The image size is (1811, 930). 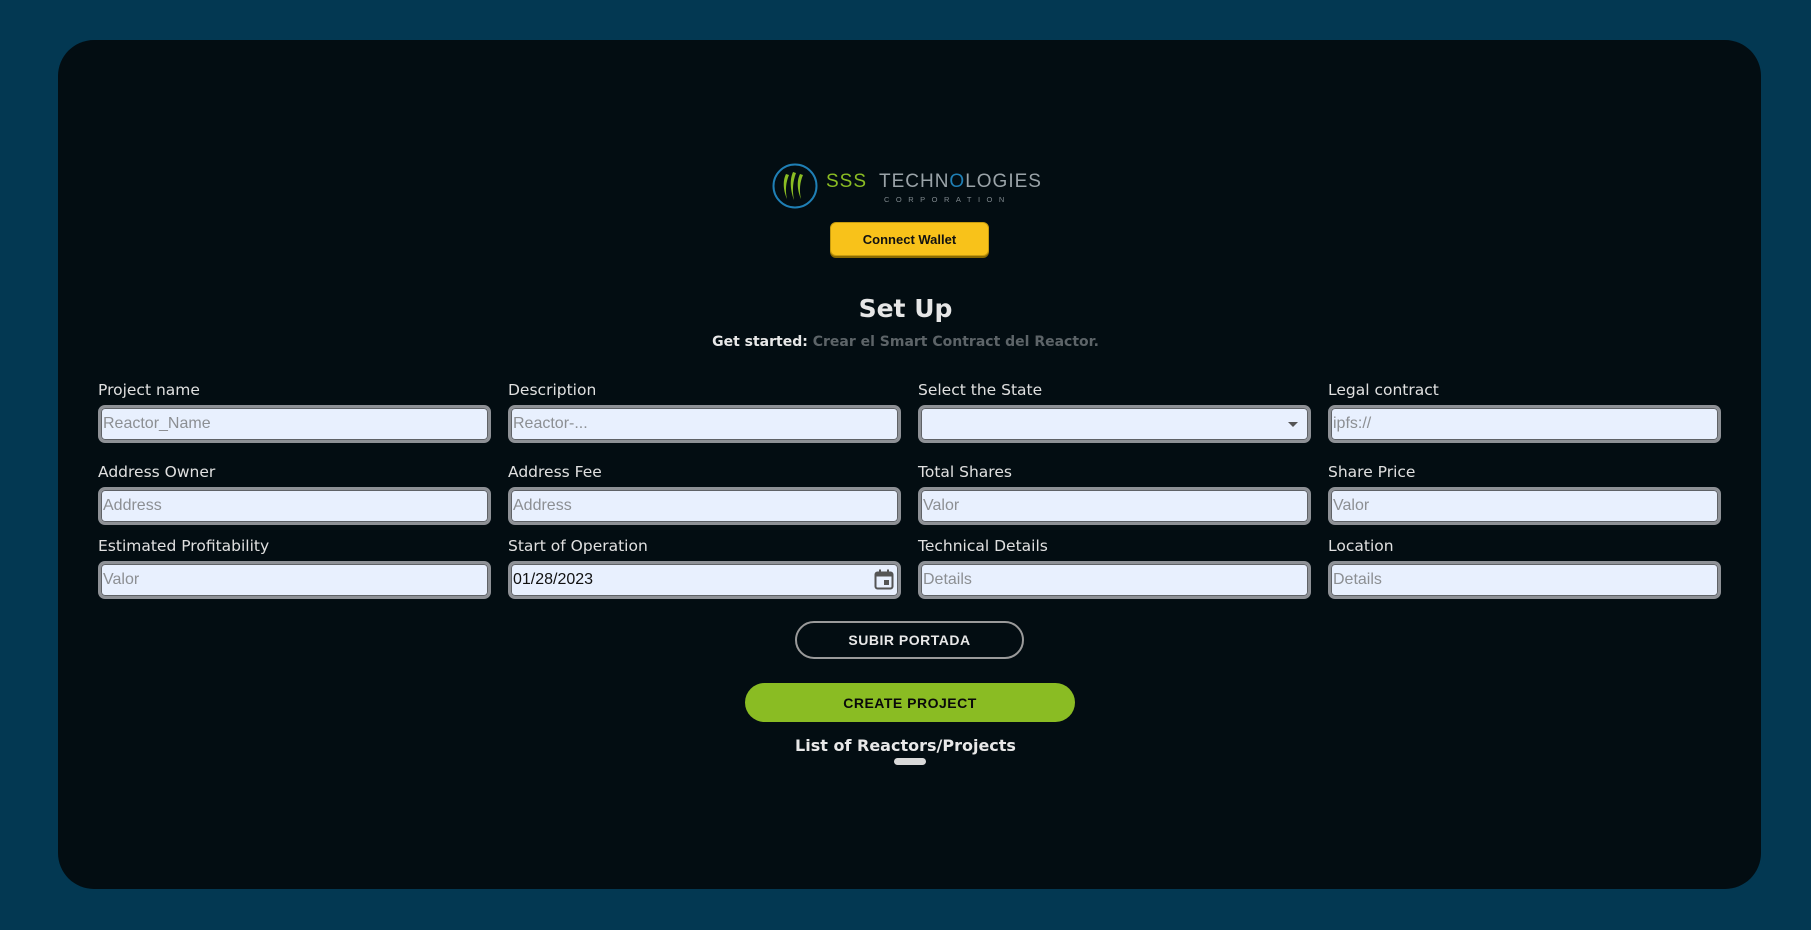 What do you see at coordinates (149, 390) in the screenshot?
I see `project-name-label: Project name` at bounding box center [149, 390].